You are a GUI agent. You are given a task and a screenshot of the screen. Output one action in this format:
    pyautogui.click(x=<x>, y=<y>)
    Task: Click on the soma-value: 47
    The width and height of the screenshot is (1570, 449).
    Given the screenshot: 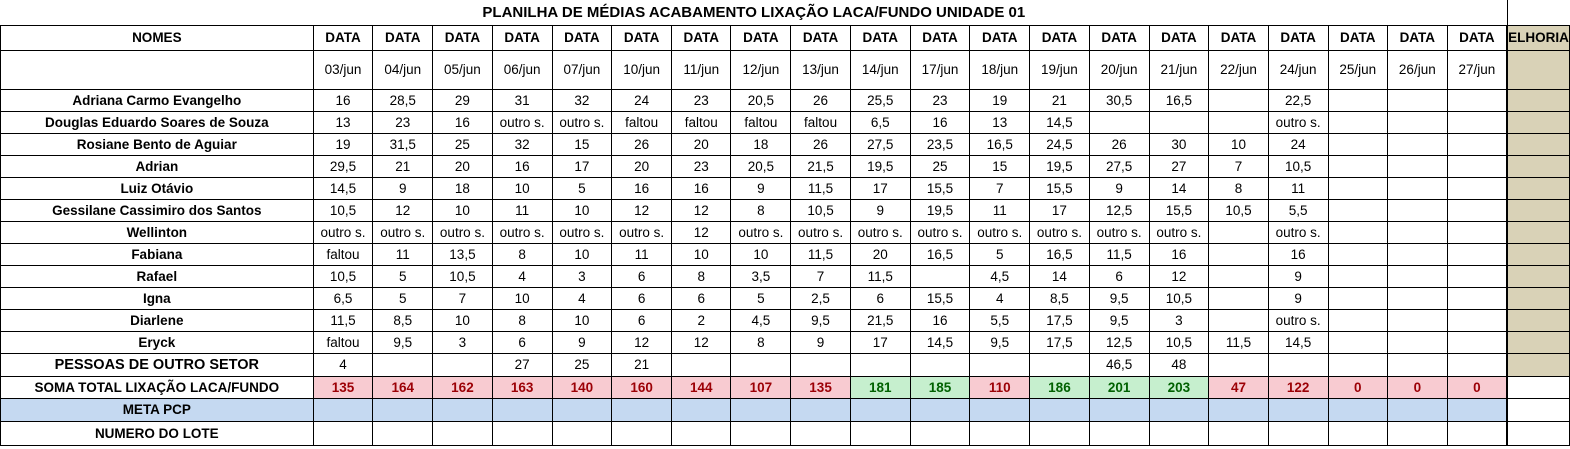 What is the action you would take?
    pyautogui.click(x=1238, y=387)
    